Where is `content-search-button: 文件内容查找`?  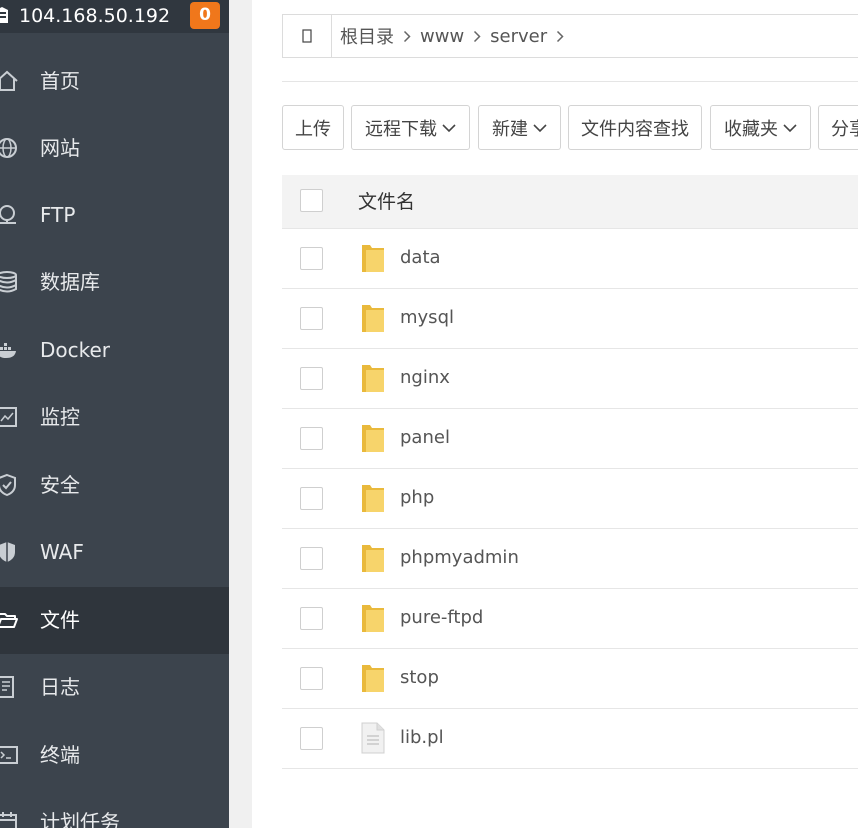 content-search-button: 文件内容查找 is located at coordinates (635, 127).